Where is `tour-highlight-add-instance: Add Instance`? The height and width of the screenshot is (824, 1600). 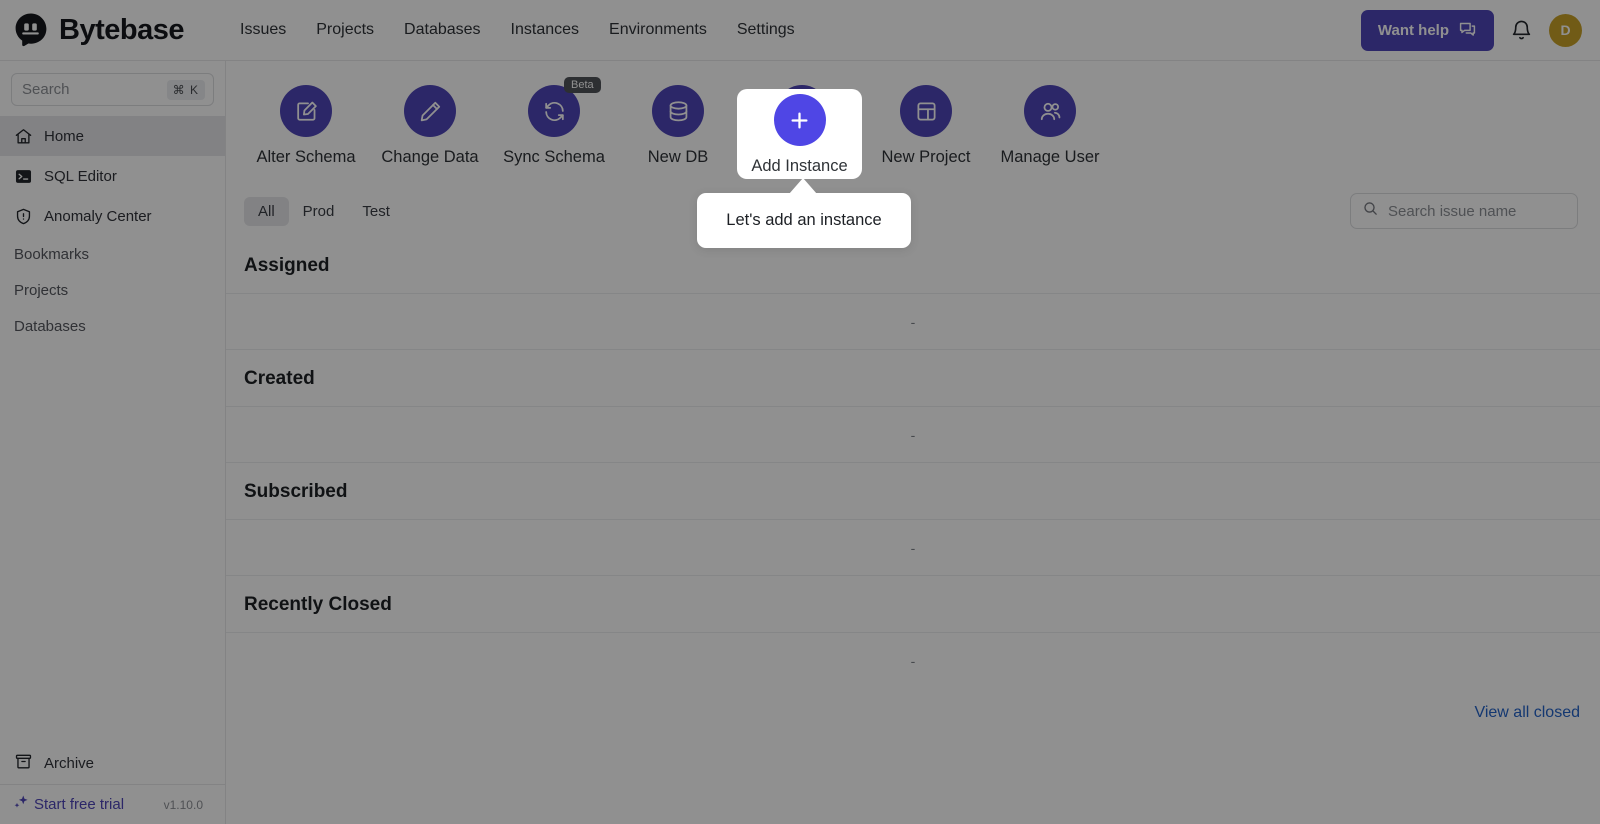
tour-highlight-add-instance: Add Instance is located at coordinates (799, 134).